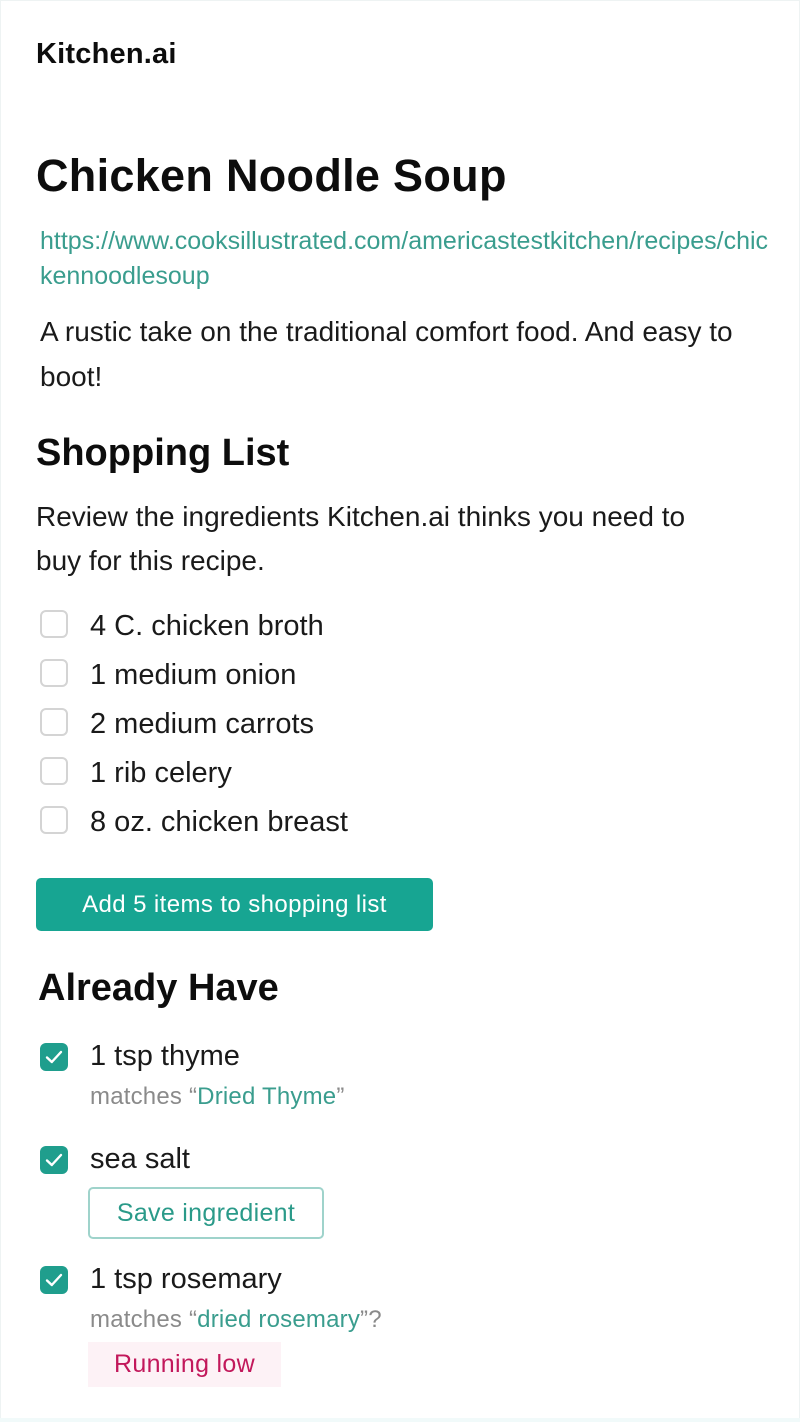  I want to click on shopping-list-item: 1 medium onion, so click(194, 675).